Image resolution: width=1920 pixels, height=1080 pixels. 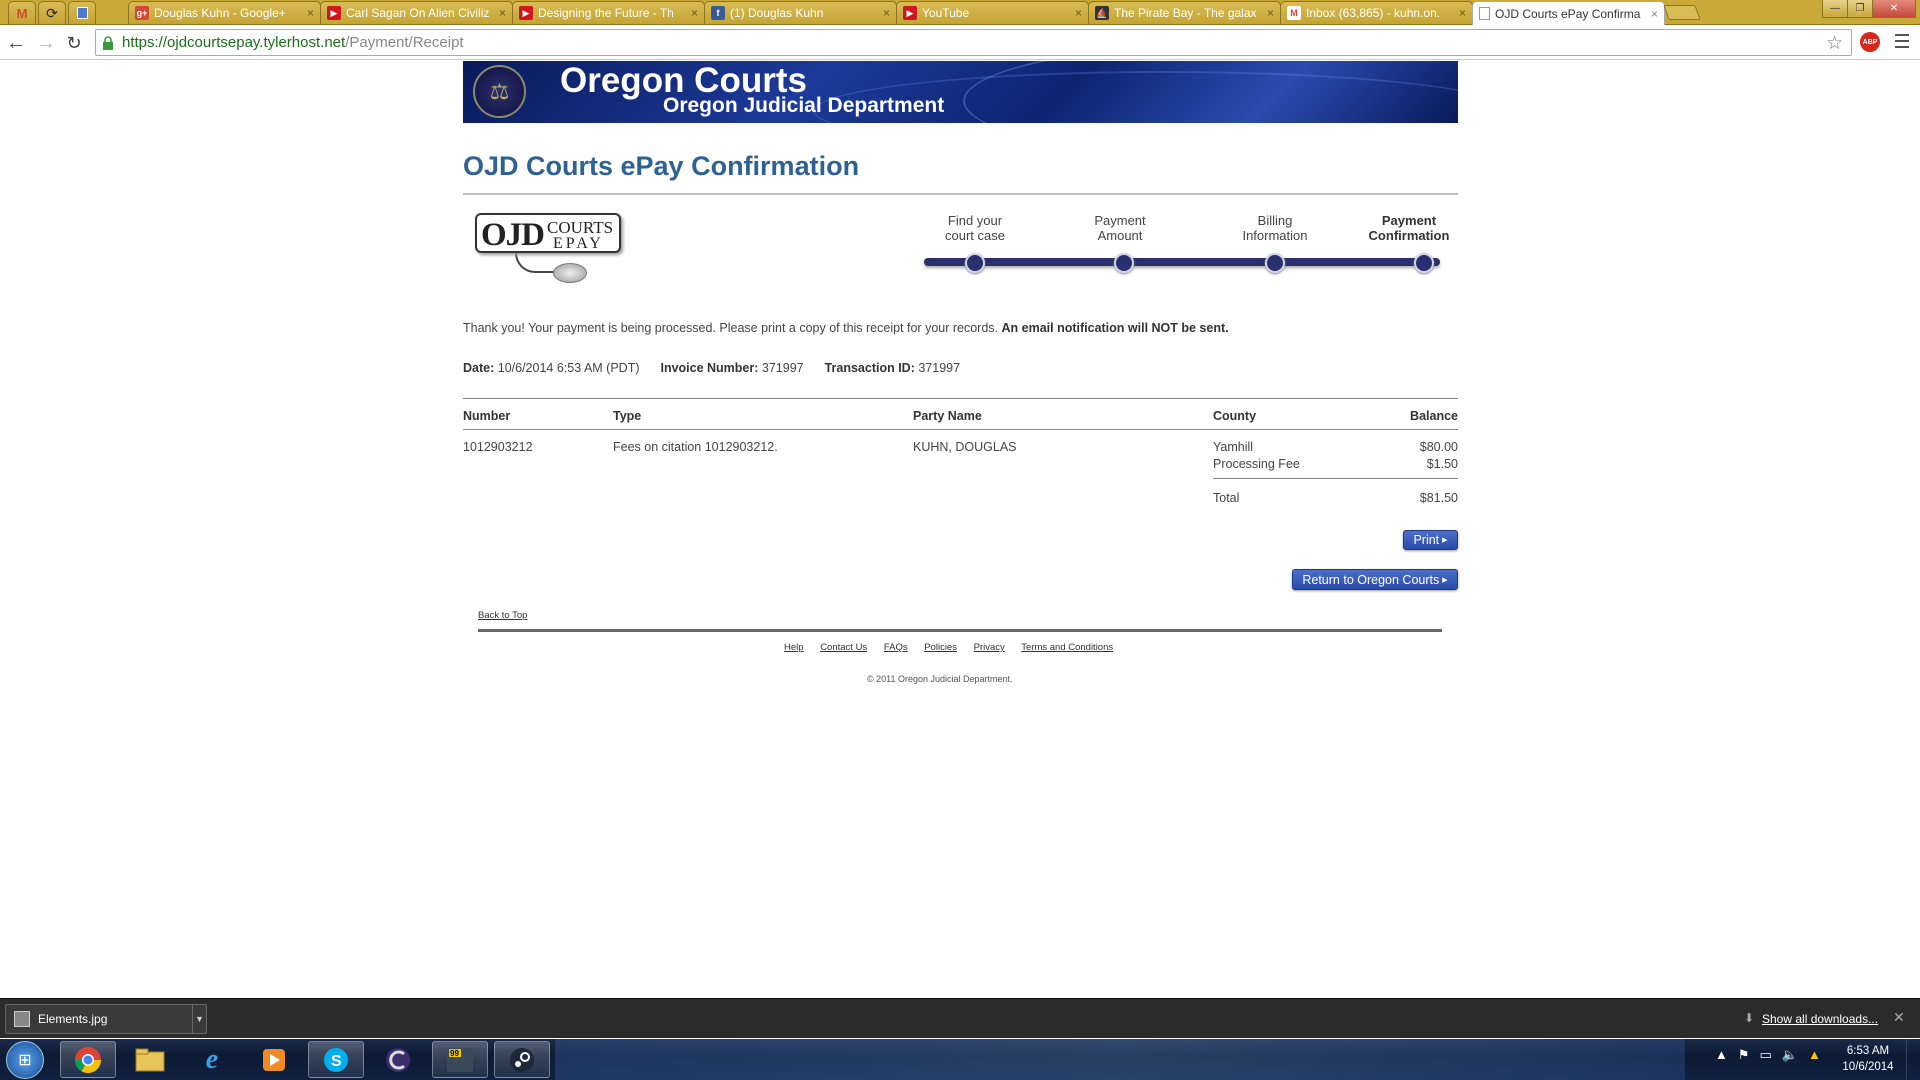 I want to click on chrome-icon, so click(x=88, y=1059).